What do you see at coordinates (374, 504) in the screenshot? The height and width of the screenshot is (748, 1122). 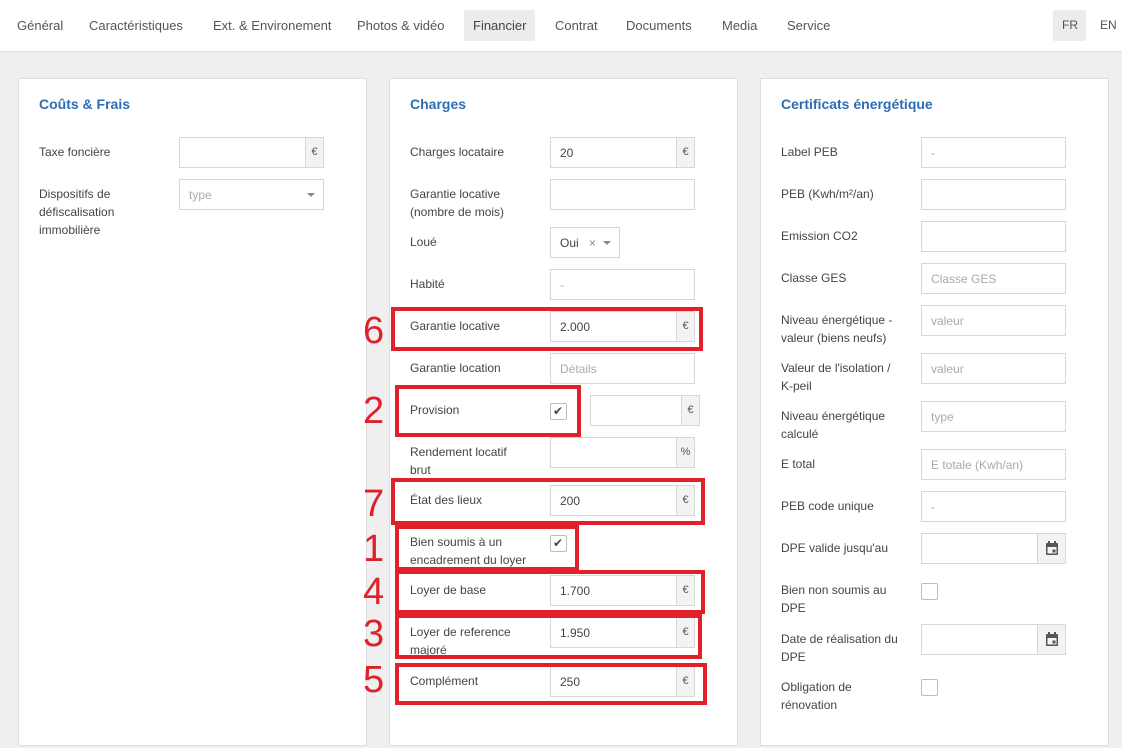 I see `annotation-number-7: 7` at bounding box center [374, 504].